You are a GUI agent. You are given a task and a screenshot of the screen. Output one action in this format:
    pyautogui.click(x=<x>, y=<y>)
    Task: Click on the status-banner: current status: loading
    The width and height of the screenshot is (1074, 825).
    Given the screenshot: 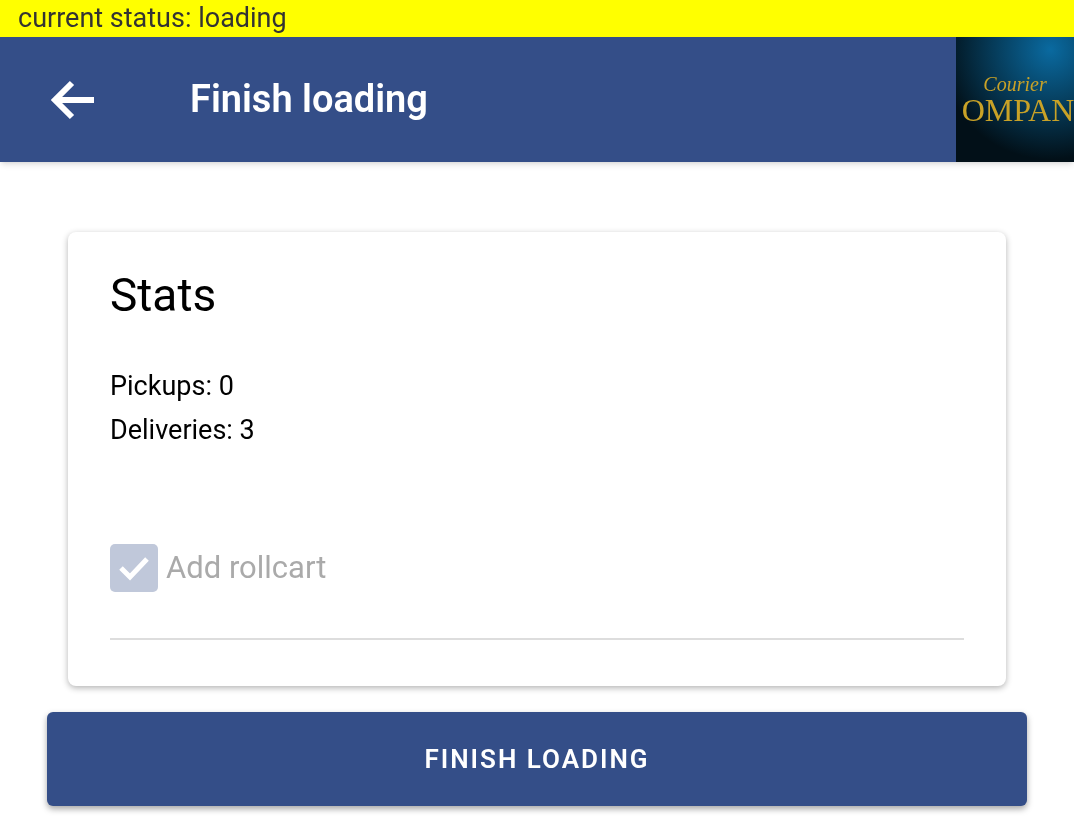 What is the action you would take?
    pyautogui.click(x=537, y=18)
    